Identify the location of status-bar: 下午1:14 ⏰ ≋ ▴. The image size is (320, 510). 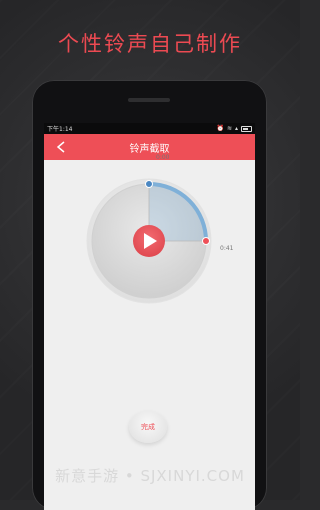
(149, 128).